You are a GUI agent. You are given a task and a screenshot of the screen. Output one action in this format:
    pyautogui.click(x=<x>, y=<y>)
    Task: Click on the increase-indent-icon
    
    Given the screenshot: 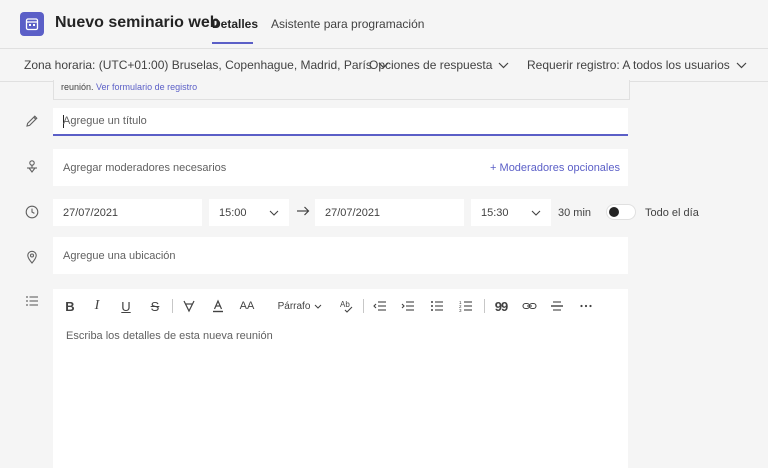 What is the action you would take?
    pyautogui.click(x=407, y=306)
    